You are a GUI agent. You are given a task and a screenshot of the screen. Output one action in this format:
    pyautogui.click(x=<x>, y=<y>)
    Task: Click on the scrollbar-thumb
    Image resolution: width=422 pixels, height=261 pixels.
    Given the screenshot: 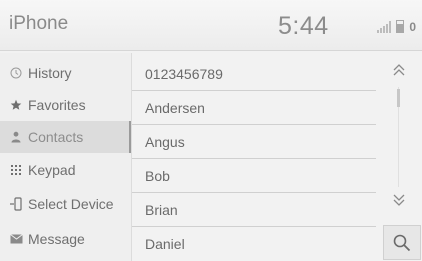 What is the action you would take?
    pyautogui.click(x=398, y=98)
    